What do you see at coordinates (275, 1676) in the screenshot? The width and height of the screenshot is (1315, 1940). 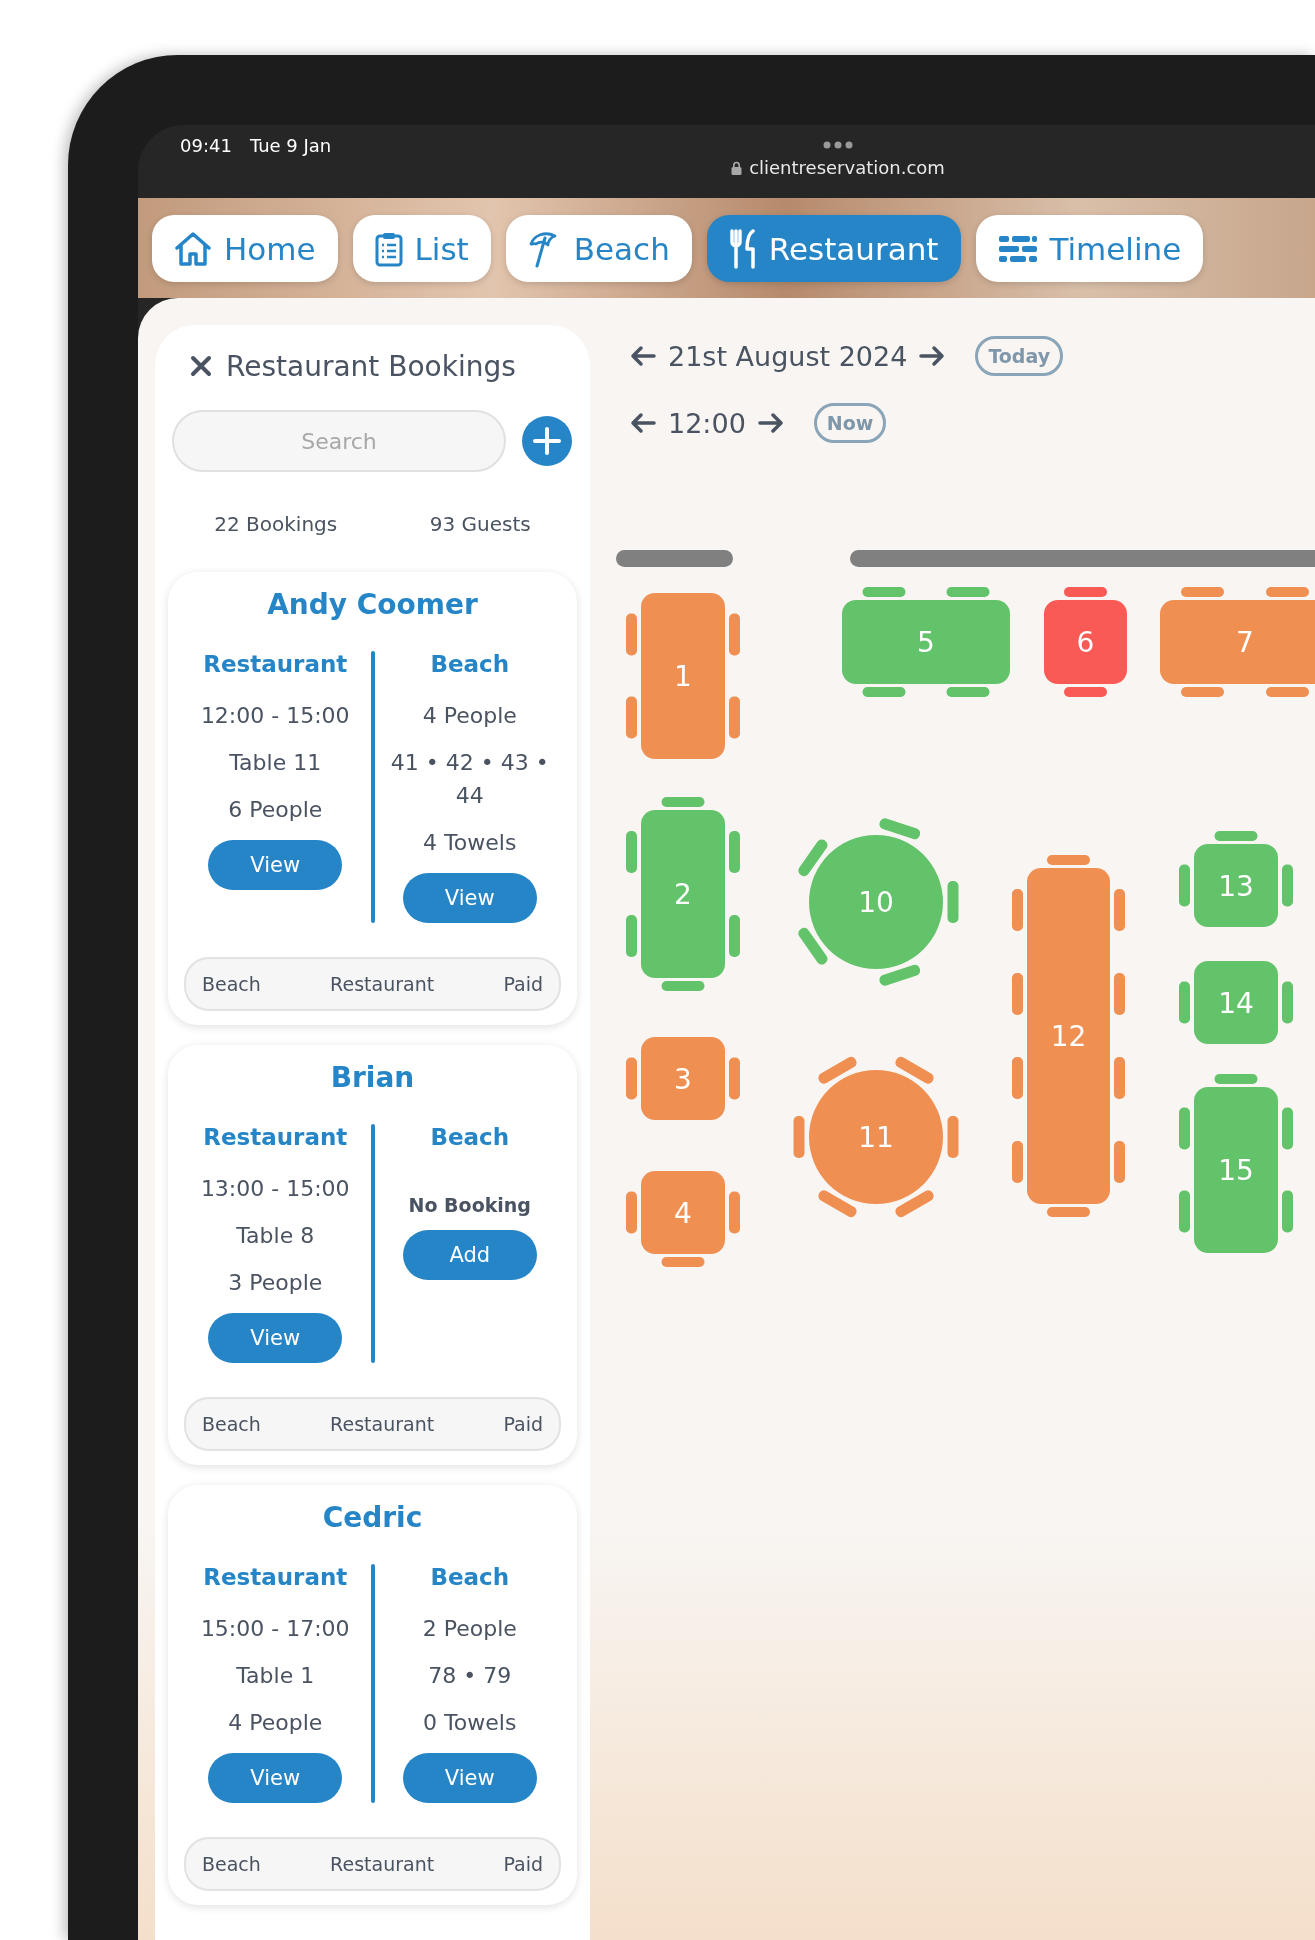 I see `booking-detail: Table 1` at bounding box center [275, 1676].